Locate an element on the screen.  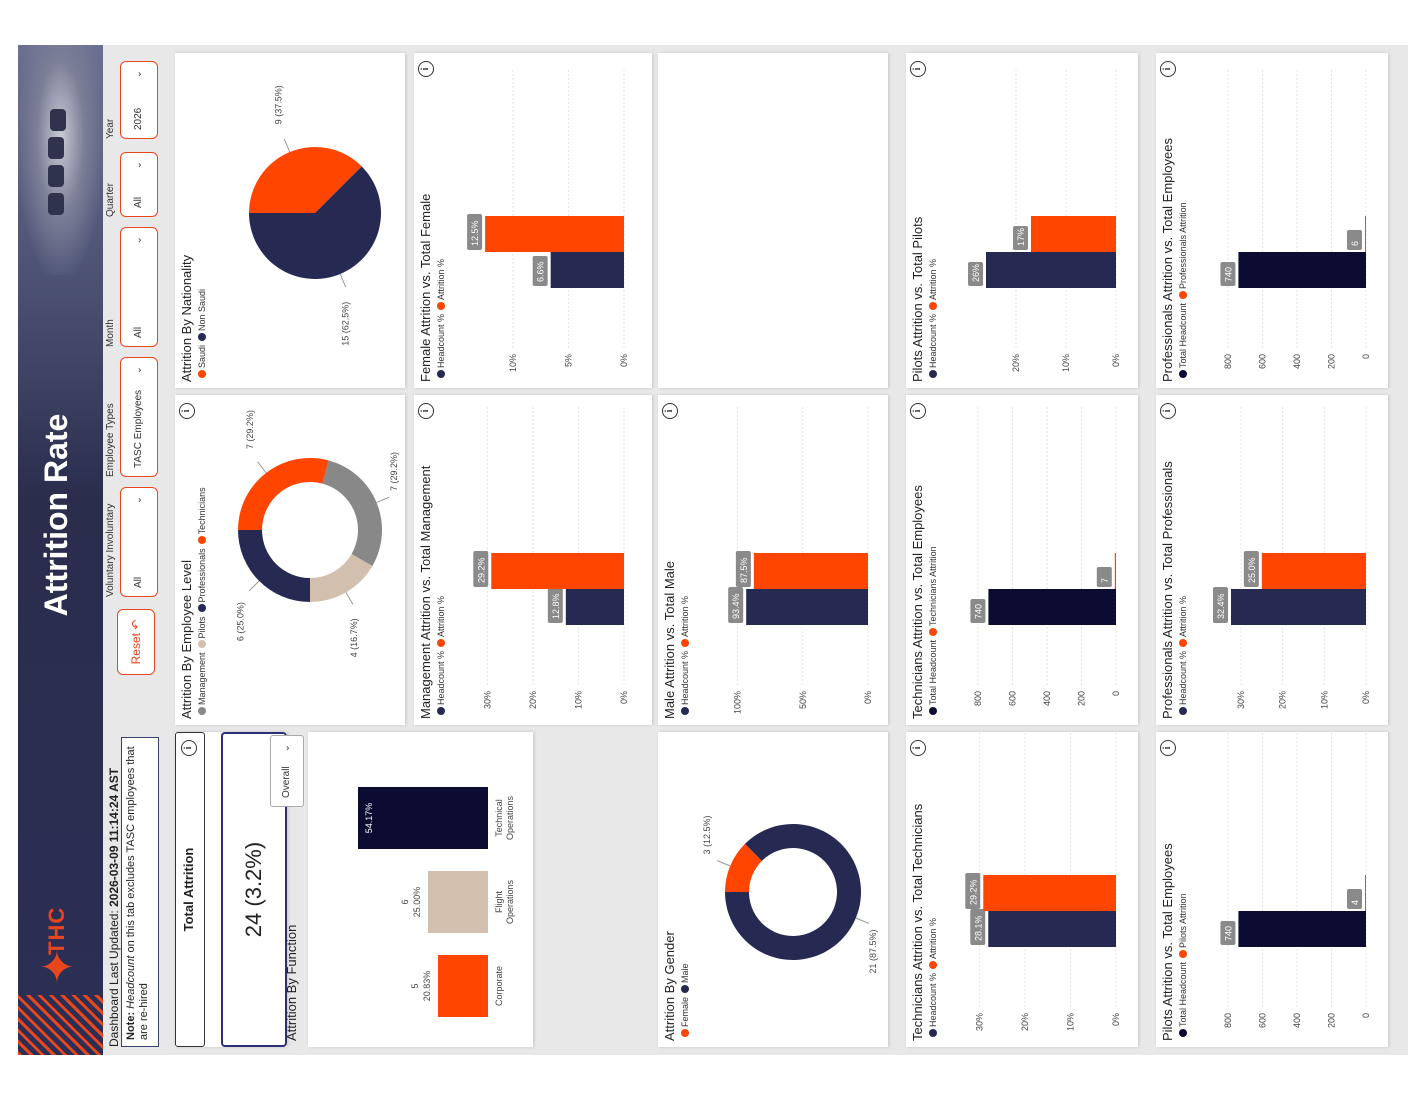
male-bar-chart: 0% 50% 100% 93.4% 87.5% is located at coordinates (800, 559).